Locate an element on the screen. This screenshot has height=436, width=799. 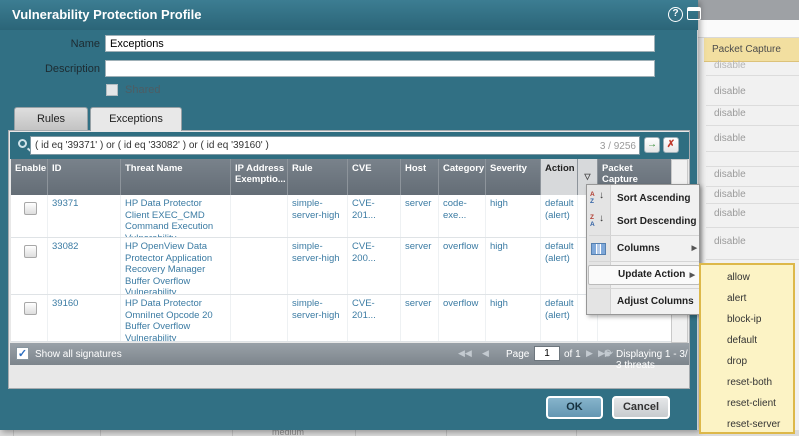
page-label: Page is located at coordinates (518, 354).